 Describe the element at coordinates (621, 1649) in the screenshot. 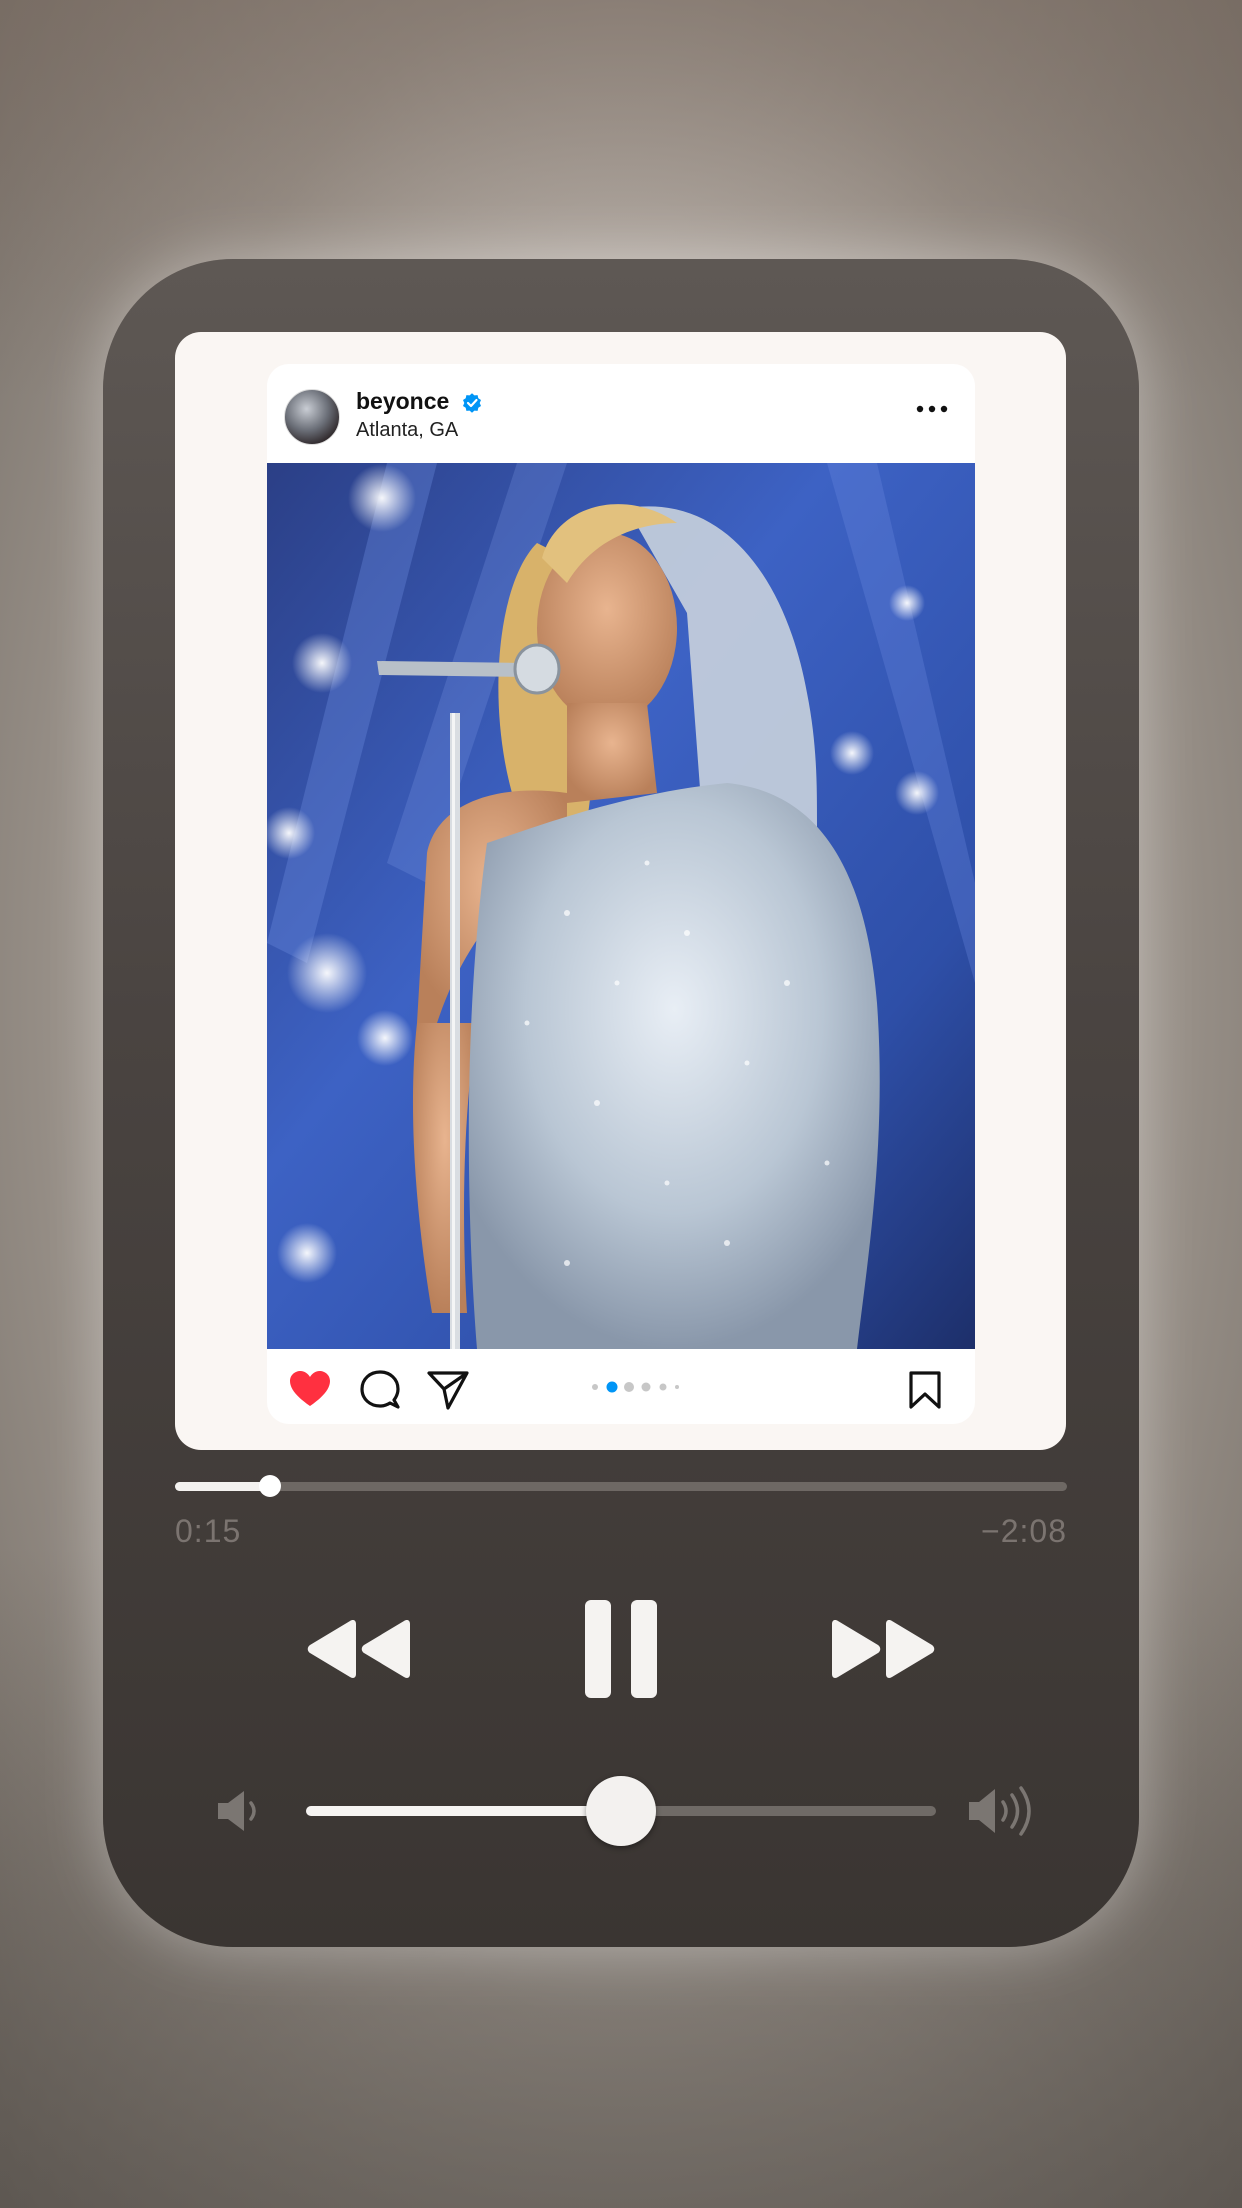

I see `pause-icon` at that location.